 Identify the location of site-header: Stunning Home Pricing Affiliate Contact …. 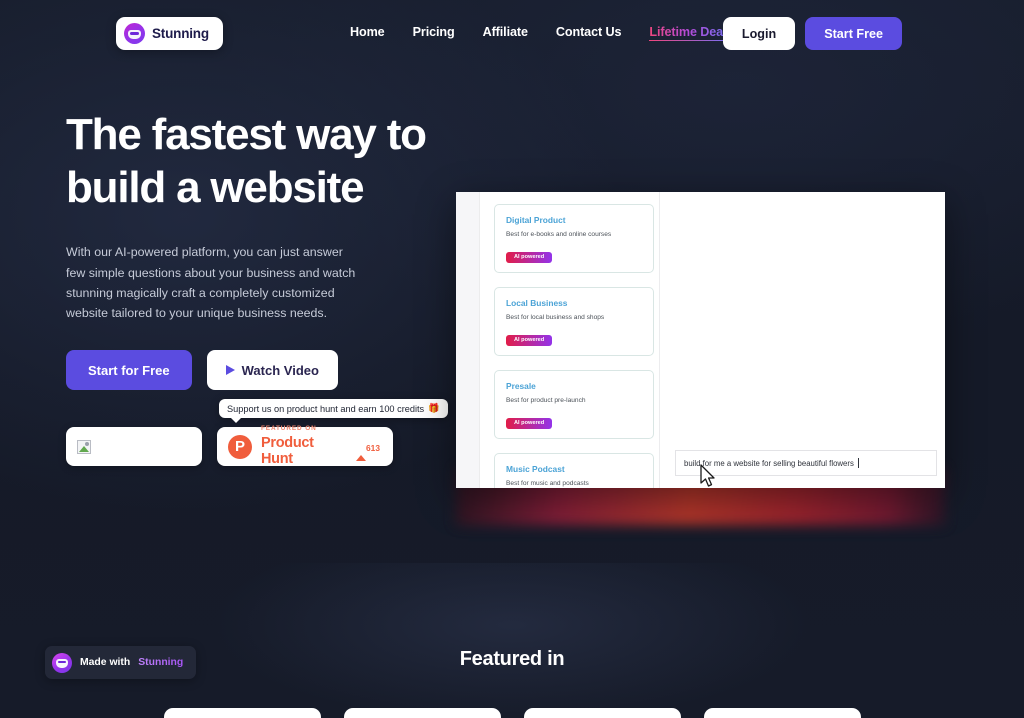
(512, 33).